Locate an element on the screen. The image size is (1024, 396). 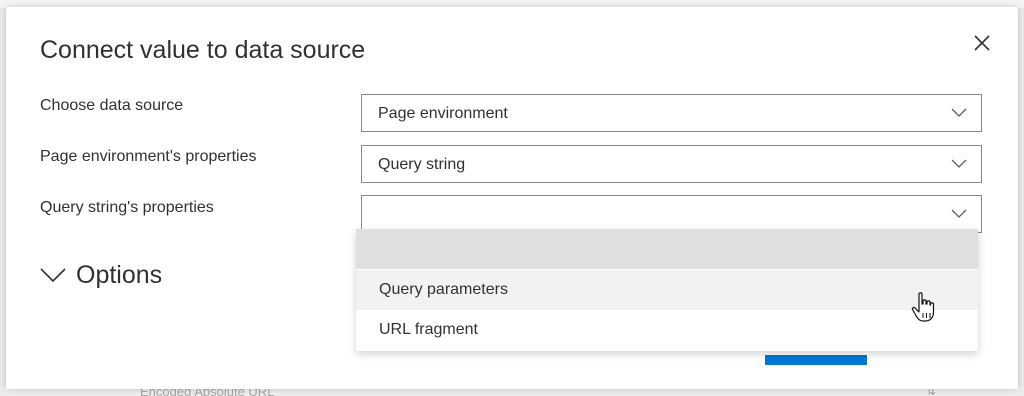
data-source-select: Page environment is located at coordinates (671, 113).